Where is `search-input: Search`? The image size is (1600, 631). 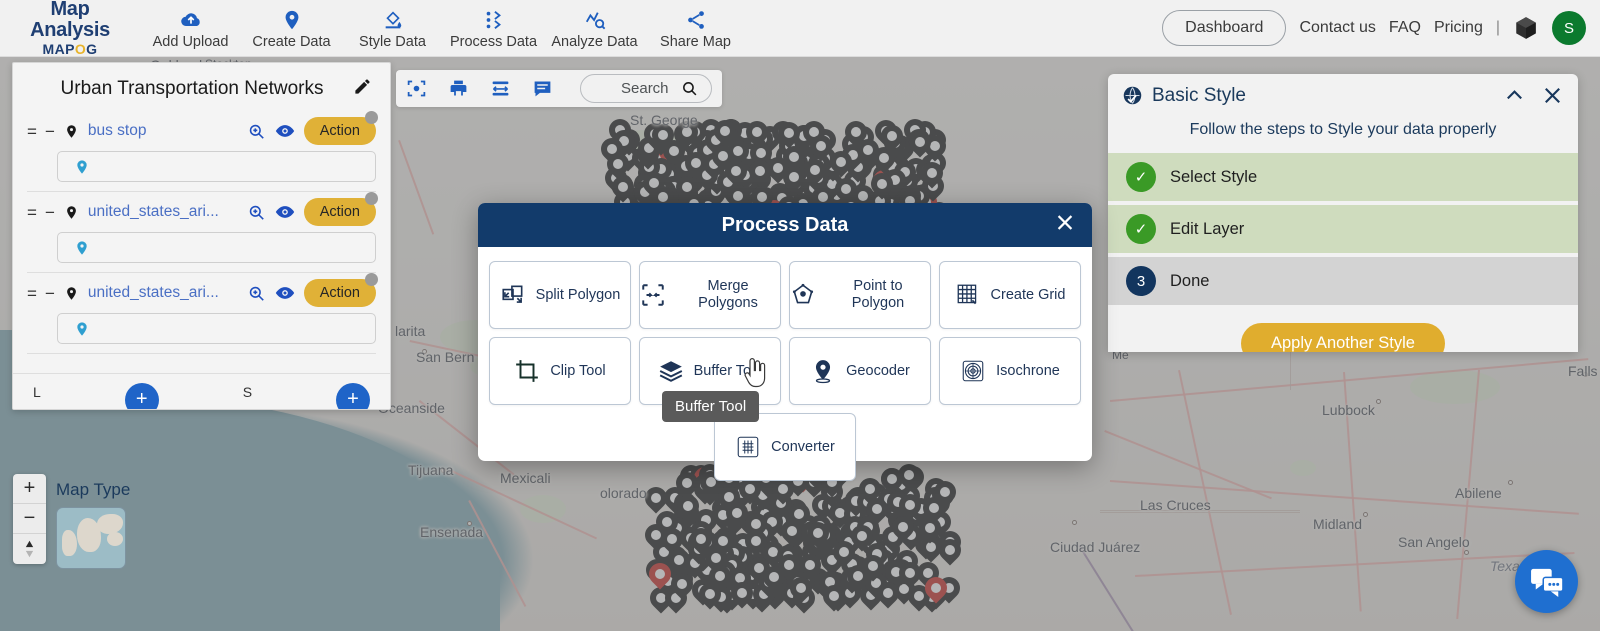
search-input: Search is located at coordinates (646, 88).